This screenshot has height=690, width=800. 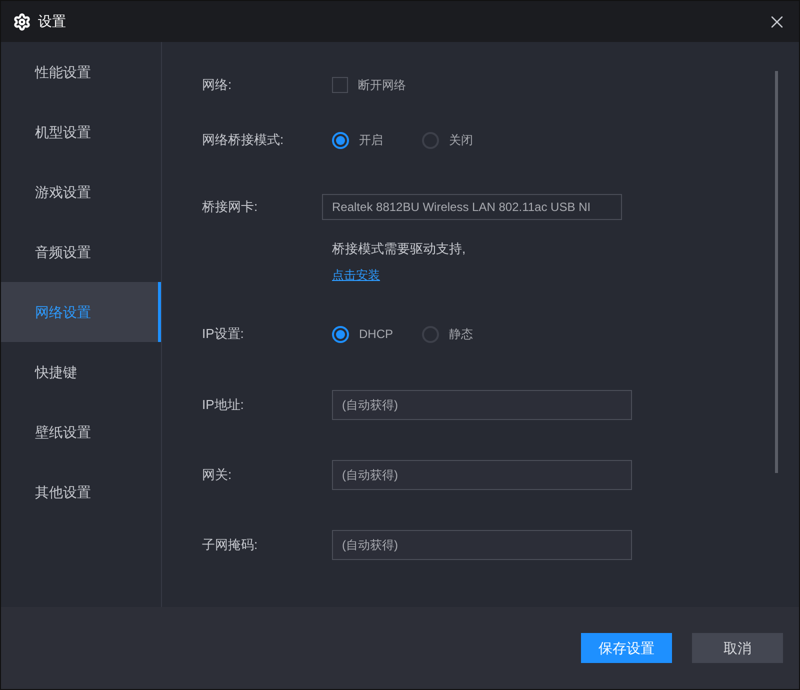 I want to click on settings-icon, so click(x=22, y=21).